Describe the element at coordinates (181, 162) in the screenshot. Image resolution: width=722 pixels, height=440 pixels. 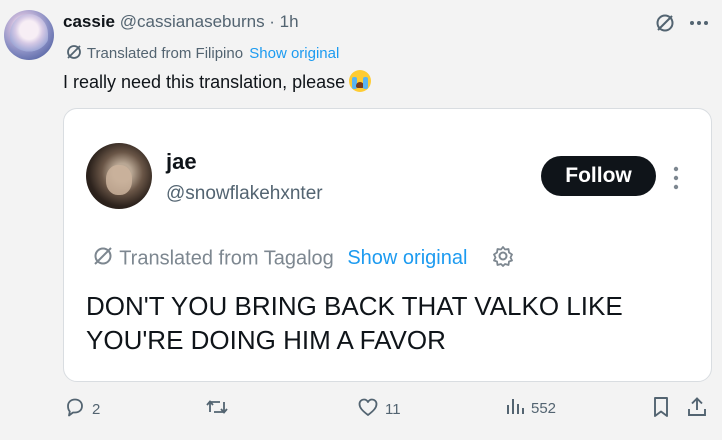
I see `quoted-author-name: jae` at that location.